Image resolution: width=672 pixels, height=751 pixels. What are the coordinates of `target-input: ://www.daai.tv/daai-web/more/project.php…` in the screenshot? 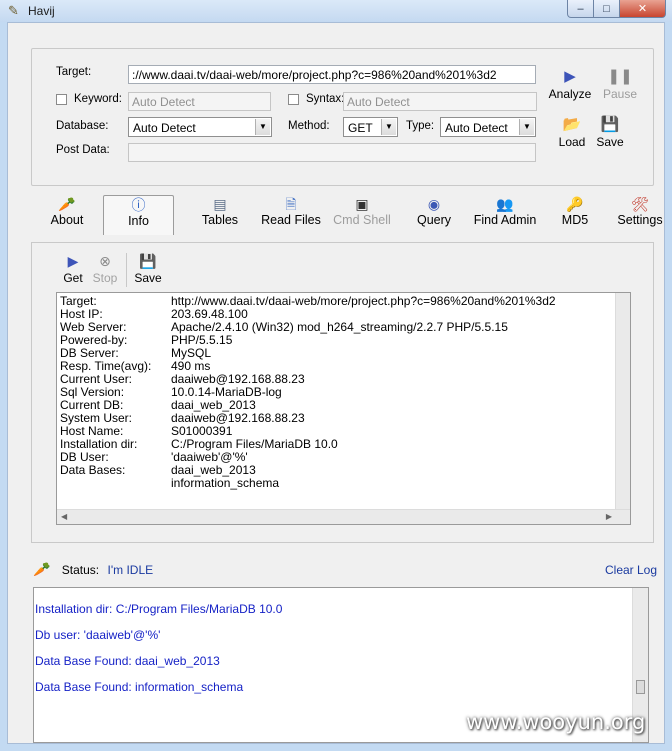 It's located at (332, 74).